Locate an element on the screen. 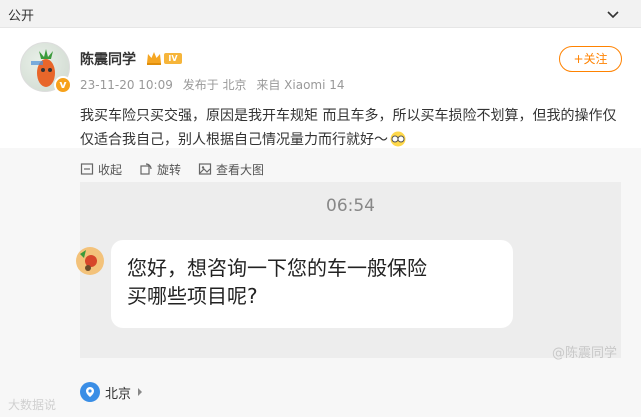 The width and height of the screenshot is (641, 417). chat-bubble-line1: 您好，想咨询一下您的车一般保险 is located at coordinates (277, 268).